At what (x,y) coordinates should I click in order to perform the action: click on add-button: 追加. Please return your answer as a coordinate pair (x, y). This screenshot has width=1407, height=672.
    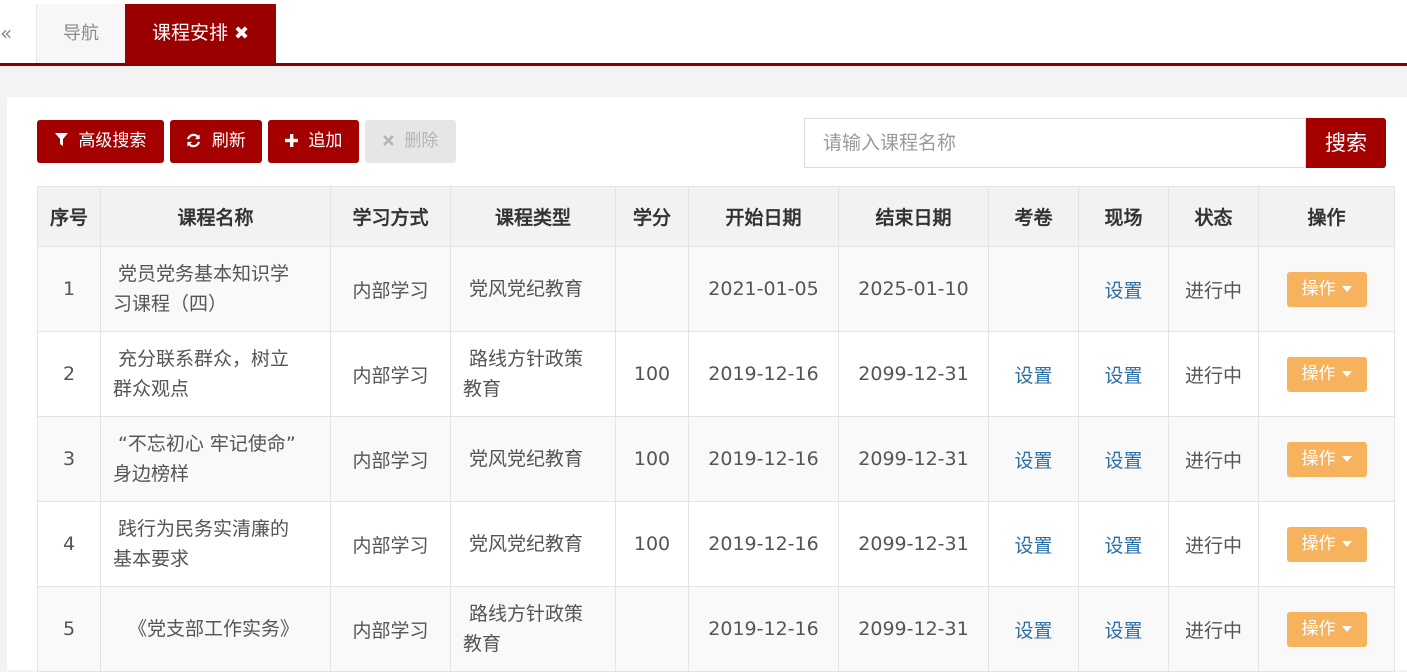
    Looking at the image, I should click on (313, 141).